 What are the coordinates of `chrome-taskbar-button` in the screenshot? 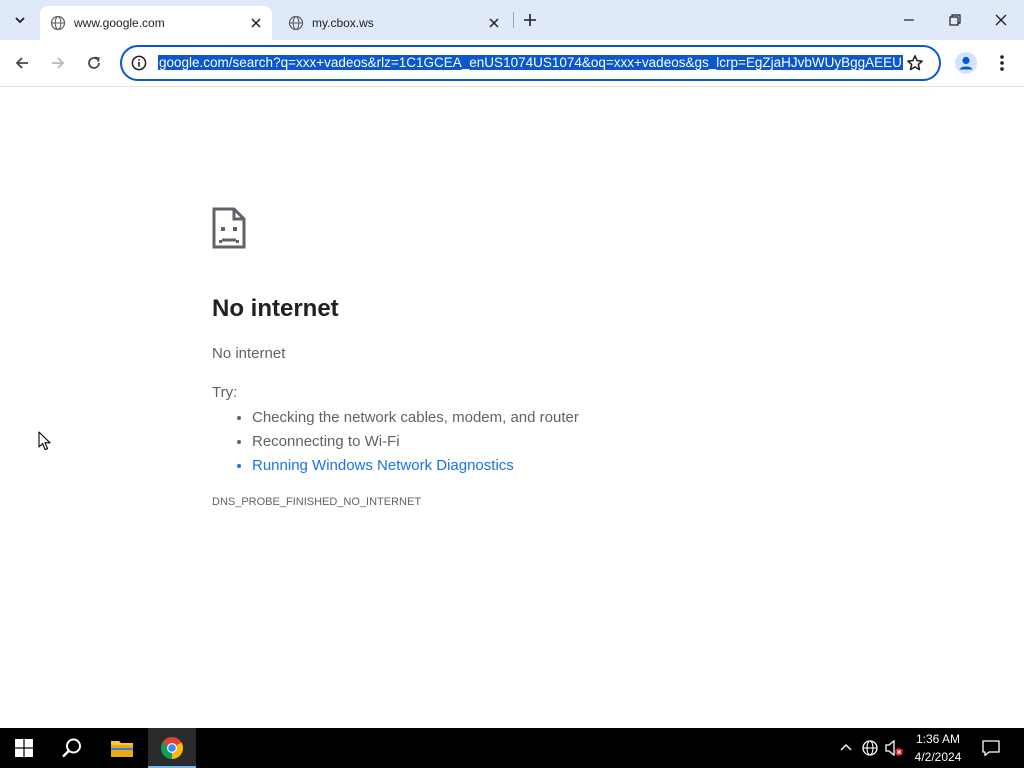 It's located at (172, 748).